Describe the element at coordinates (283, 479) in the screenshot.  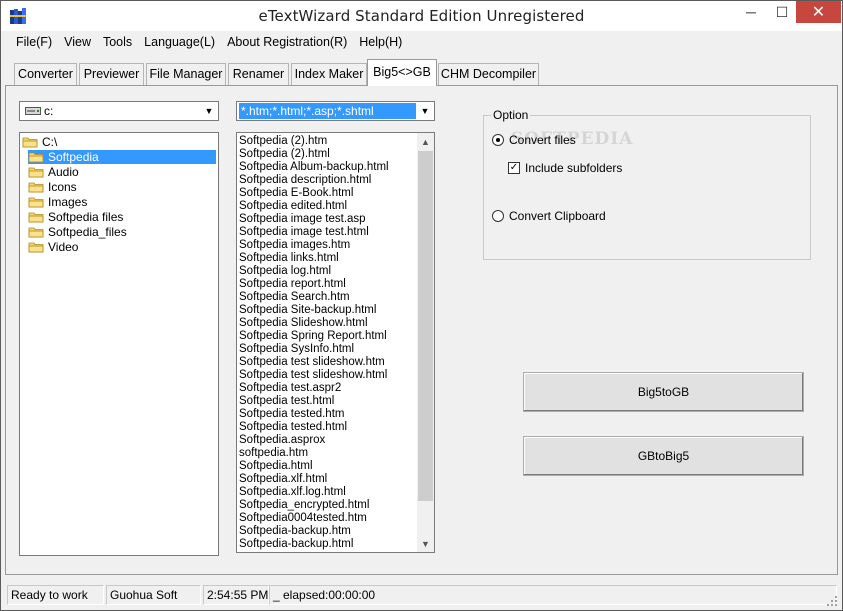
I see `list-item: Softpedia.xlf.html` at that location.